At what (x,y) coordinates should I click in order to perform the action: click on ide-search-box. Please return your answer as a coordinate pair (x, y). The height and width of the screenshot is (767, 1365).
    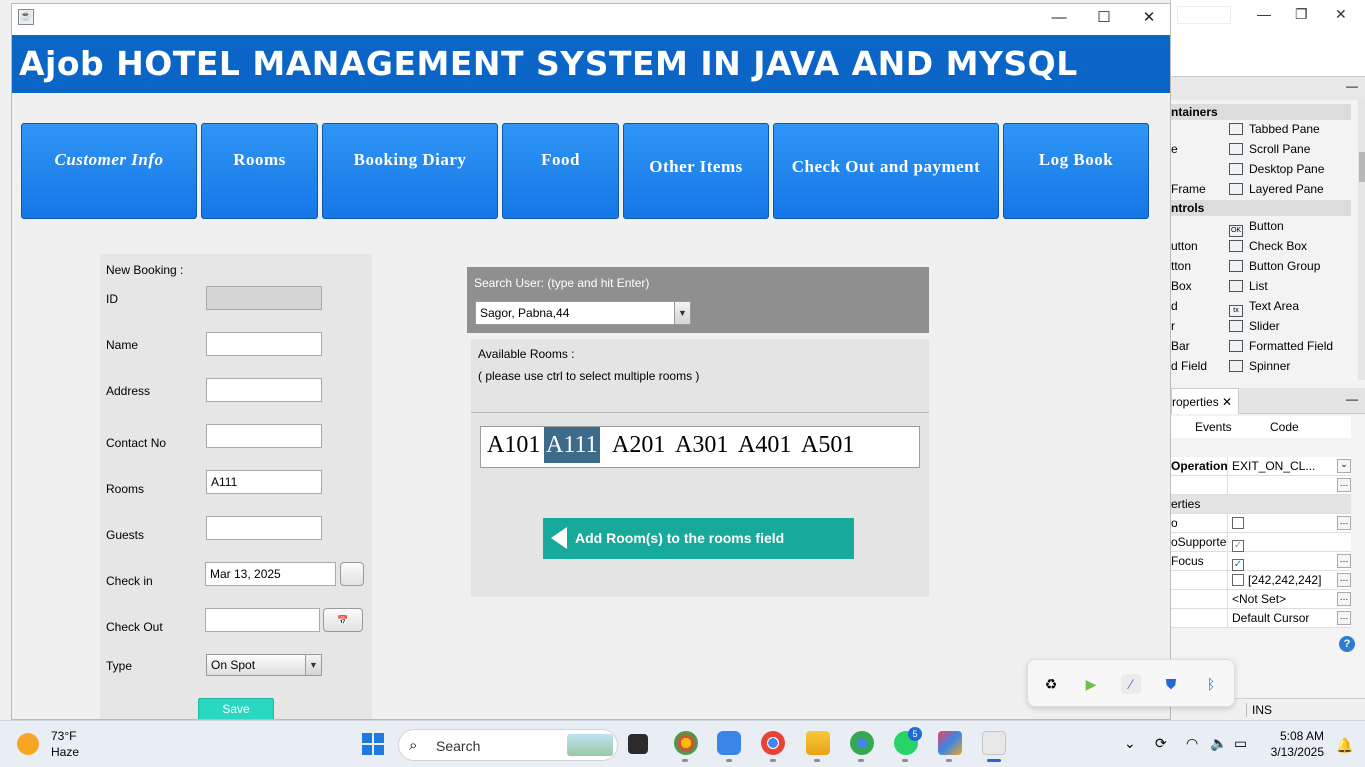
    Looking at the image, I should click on (1204, 15).